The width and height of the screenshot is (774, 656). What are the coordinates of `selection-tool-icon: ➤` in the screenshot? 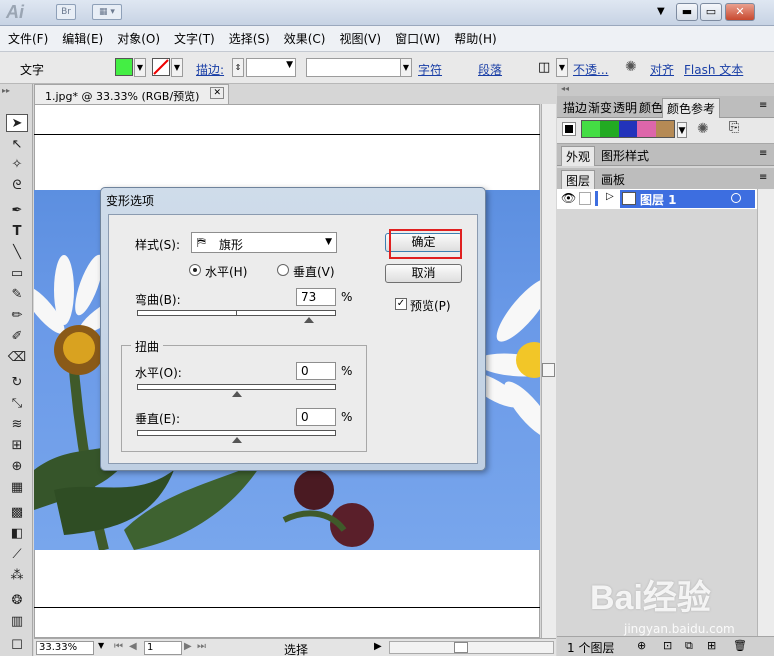 It's located at (17, 123).